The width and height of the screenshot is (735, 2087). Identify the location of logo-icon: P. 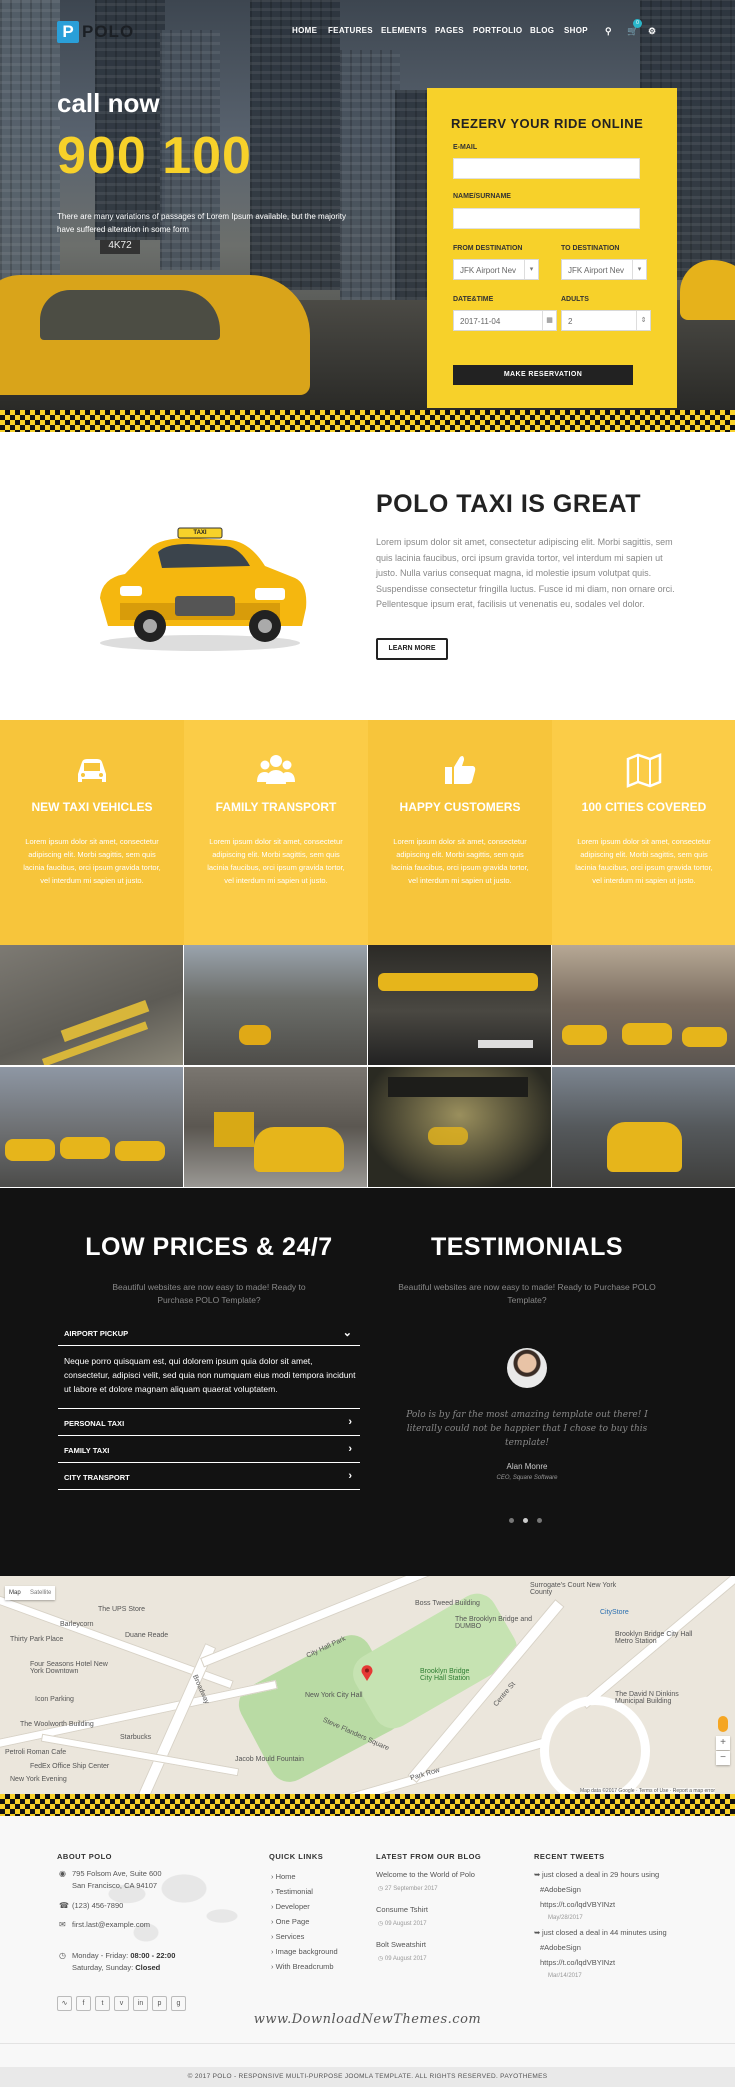
(68, 32).